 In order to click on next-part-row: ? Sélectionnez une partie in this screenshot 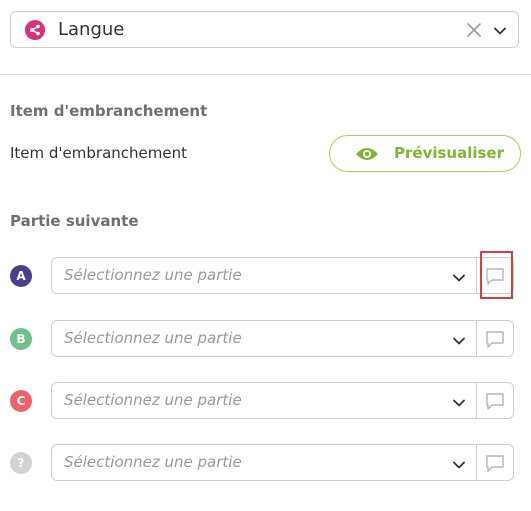, I will do `click(265, 464)`.